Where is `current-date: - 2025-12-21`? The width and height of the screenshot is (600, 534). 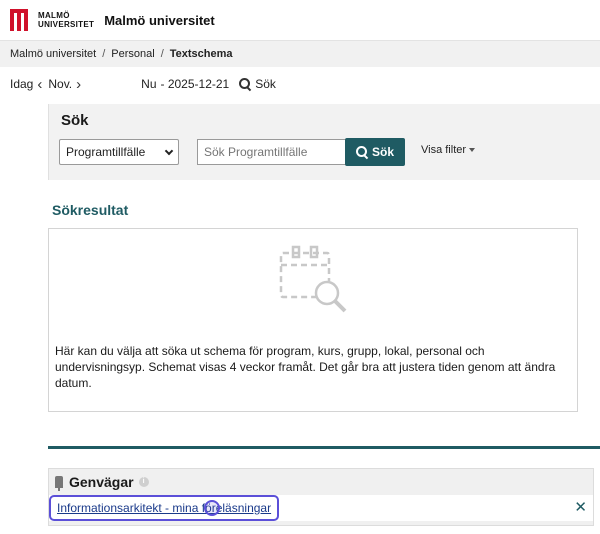 current-date: - 2025-12-21 is located at coordinates (195, 84).